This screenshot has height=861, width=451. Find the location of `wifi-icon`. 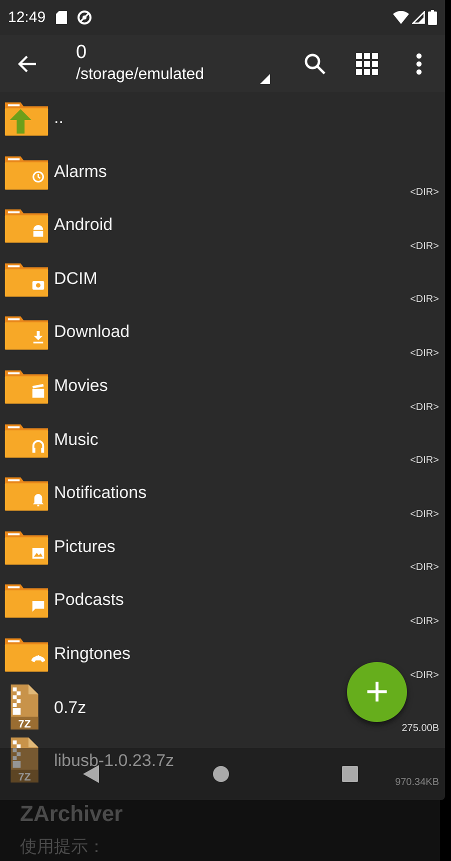

wifi-icon is located at coordinates (401, 17).